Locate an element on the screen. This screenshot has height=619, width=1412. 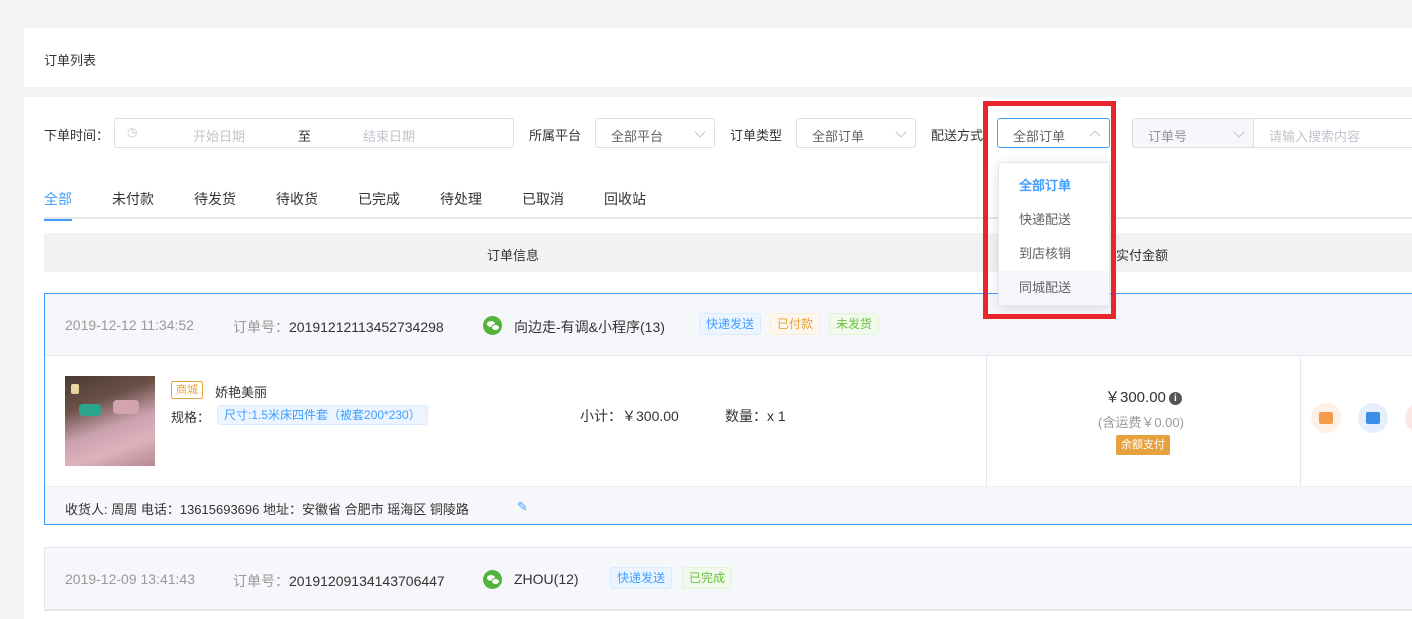
platform-select: 全部平台 is located at coordinates (655, 133).